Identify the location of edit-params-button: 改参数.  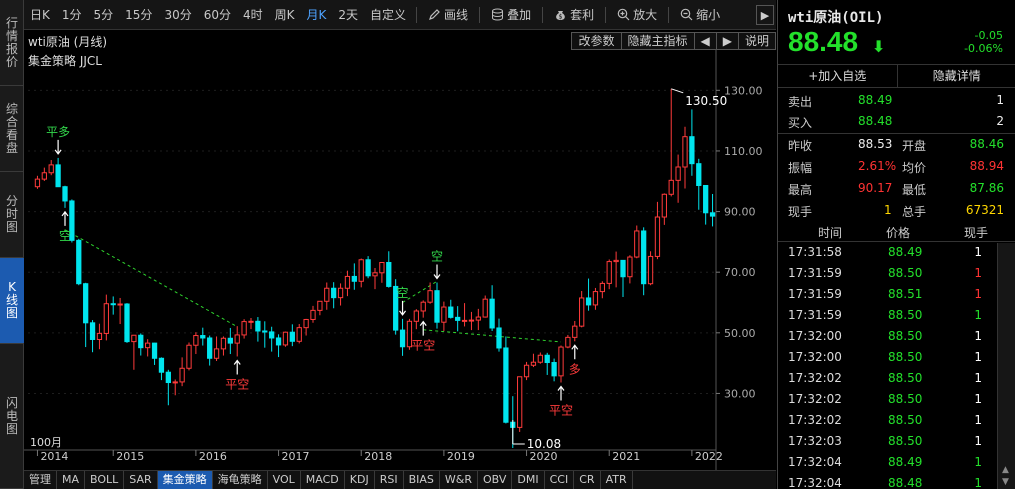
(596, 41).